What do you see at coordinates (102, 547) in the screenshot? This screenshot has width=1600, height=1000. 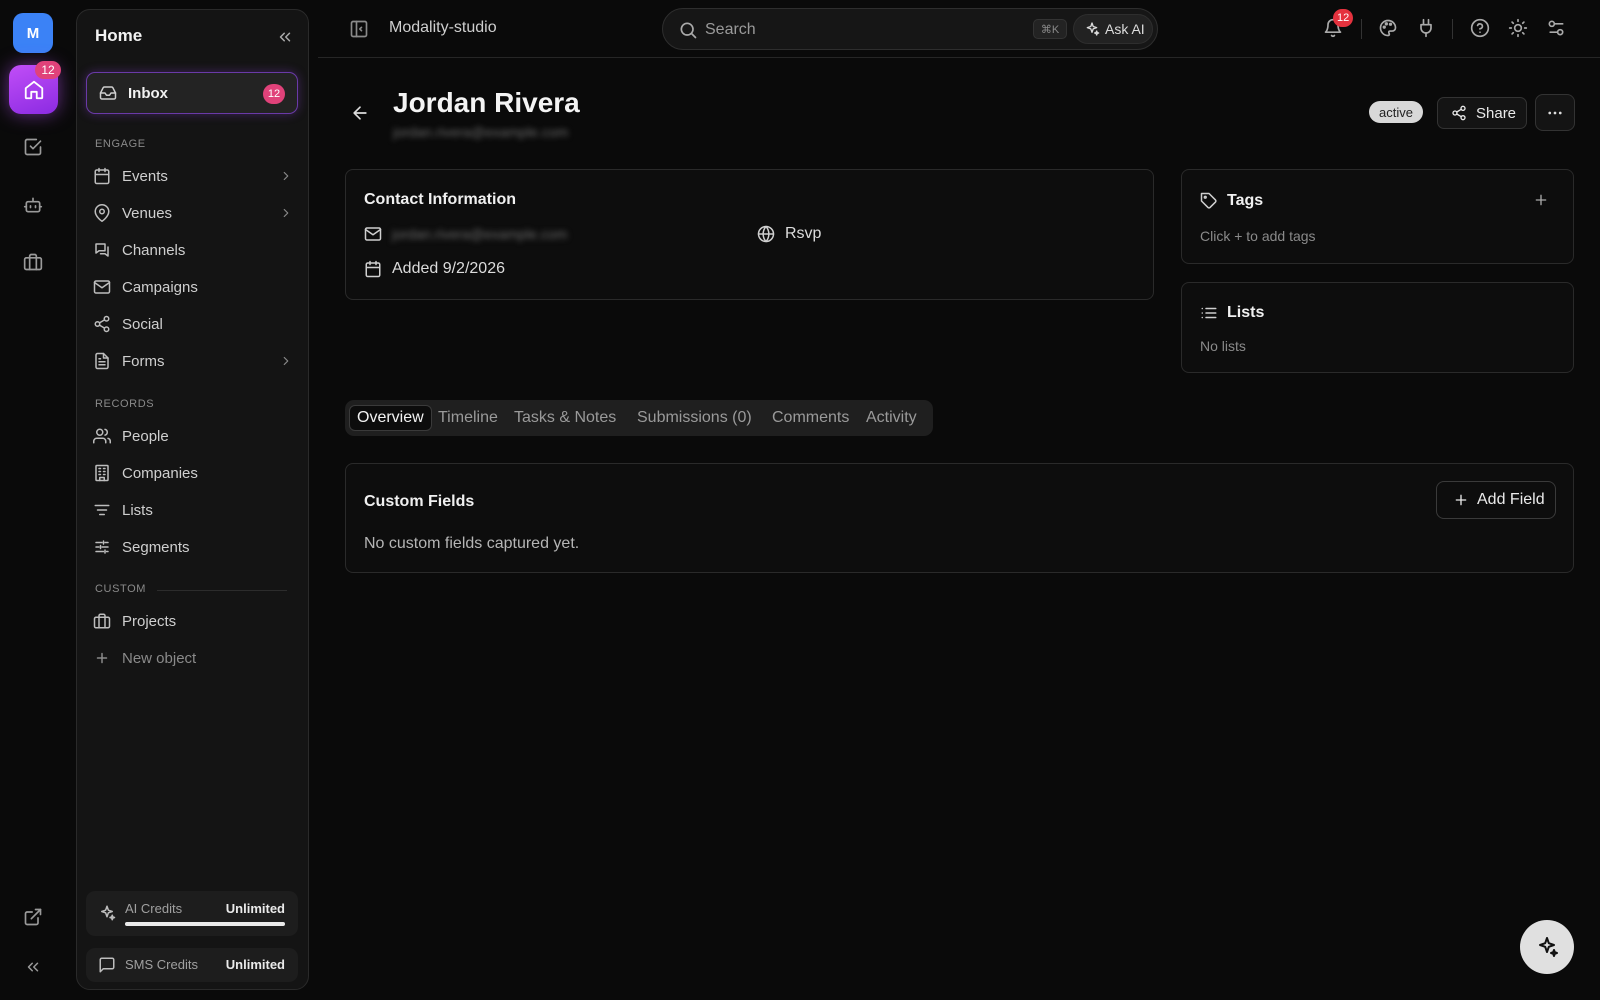 I see `sliders-icon` at bounding box center [102, 547].